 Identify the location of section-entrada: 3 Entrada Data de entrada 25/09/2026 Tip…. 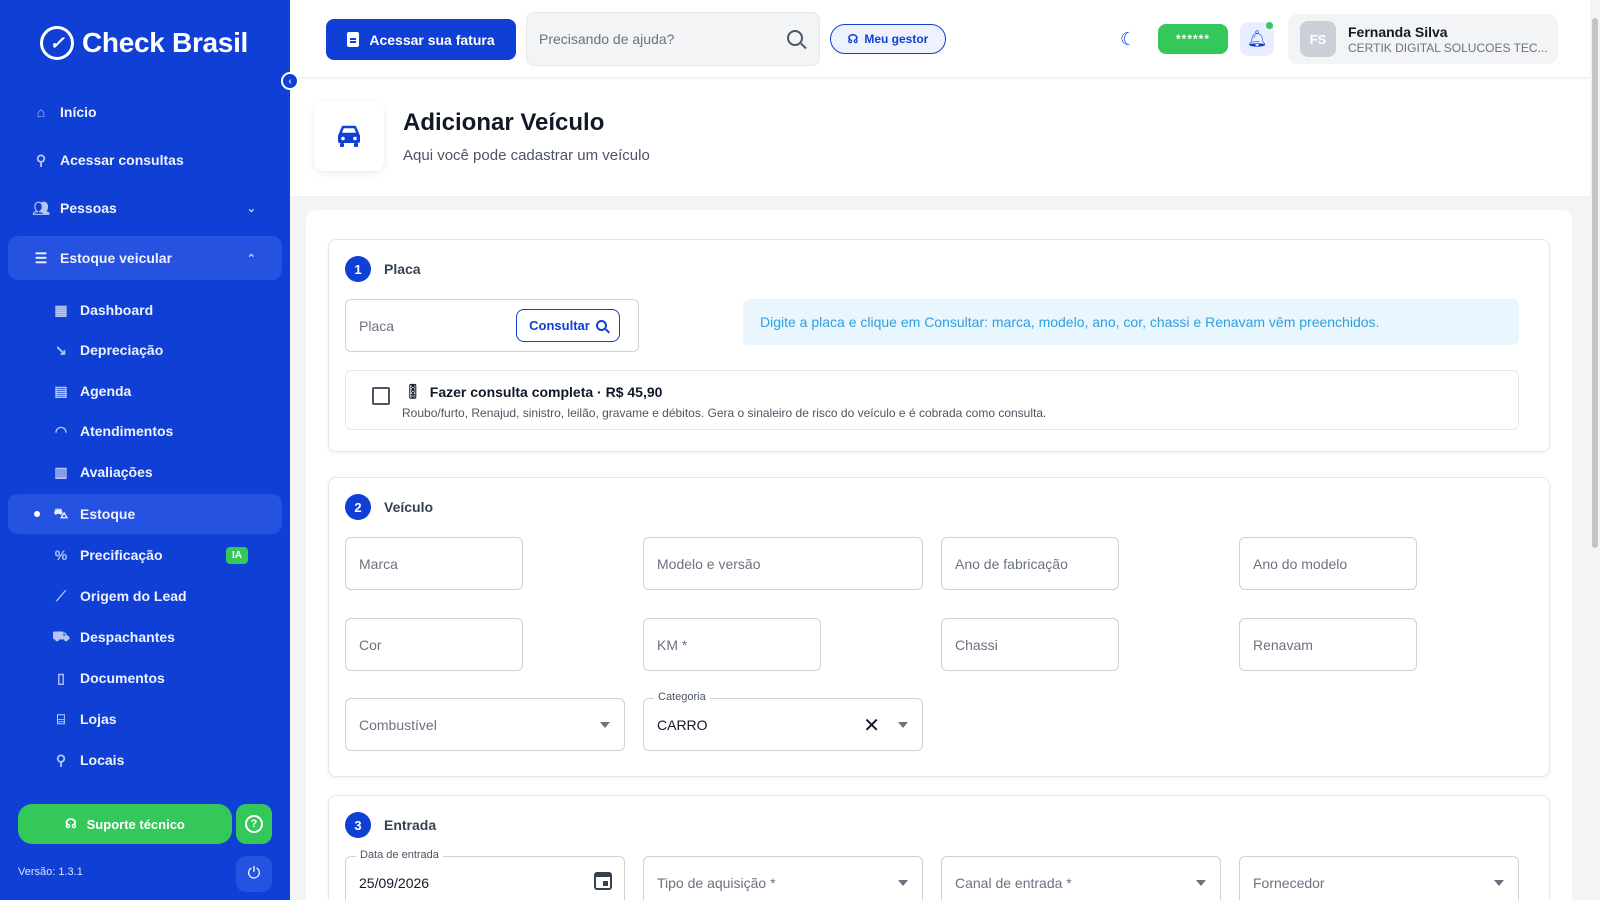
(939, 847).